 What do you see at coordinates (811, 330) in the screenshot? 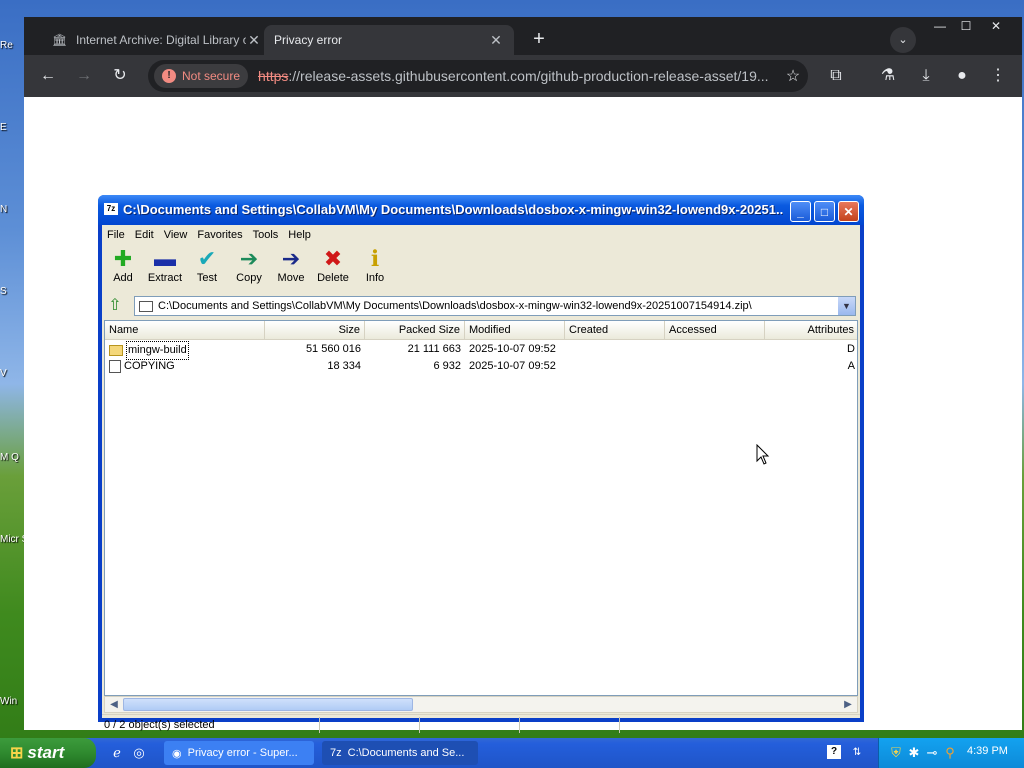
I see `column-attributes: Attributes` at bounding box center [811, 330].